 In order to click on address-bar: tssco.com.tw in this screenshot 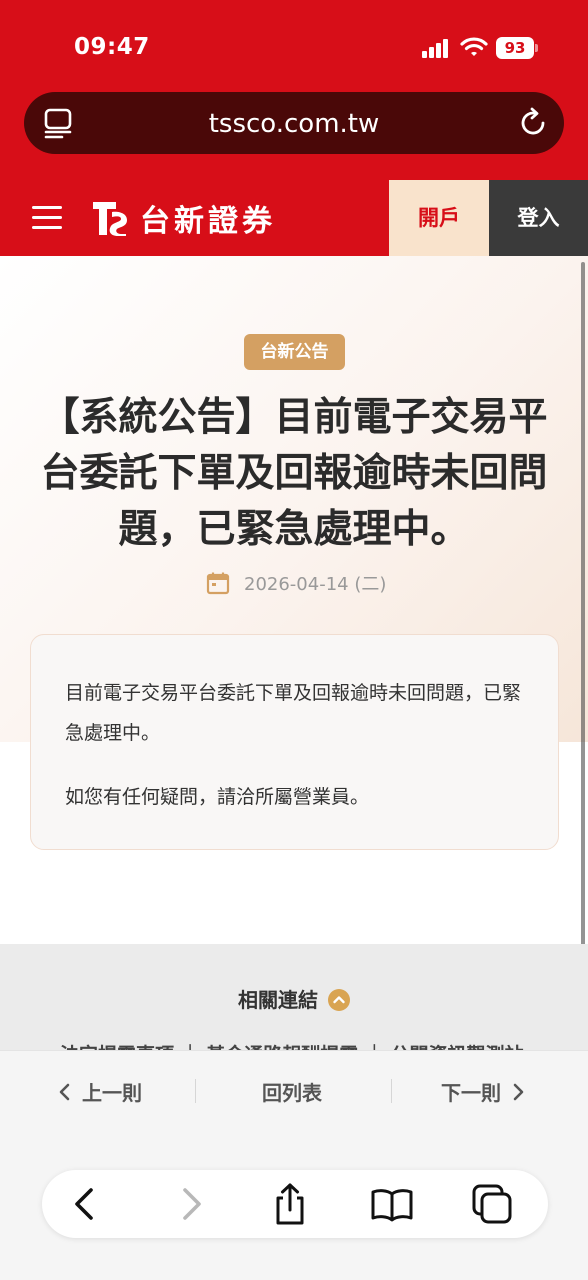, I will do `click(294, 123)`.